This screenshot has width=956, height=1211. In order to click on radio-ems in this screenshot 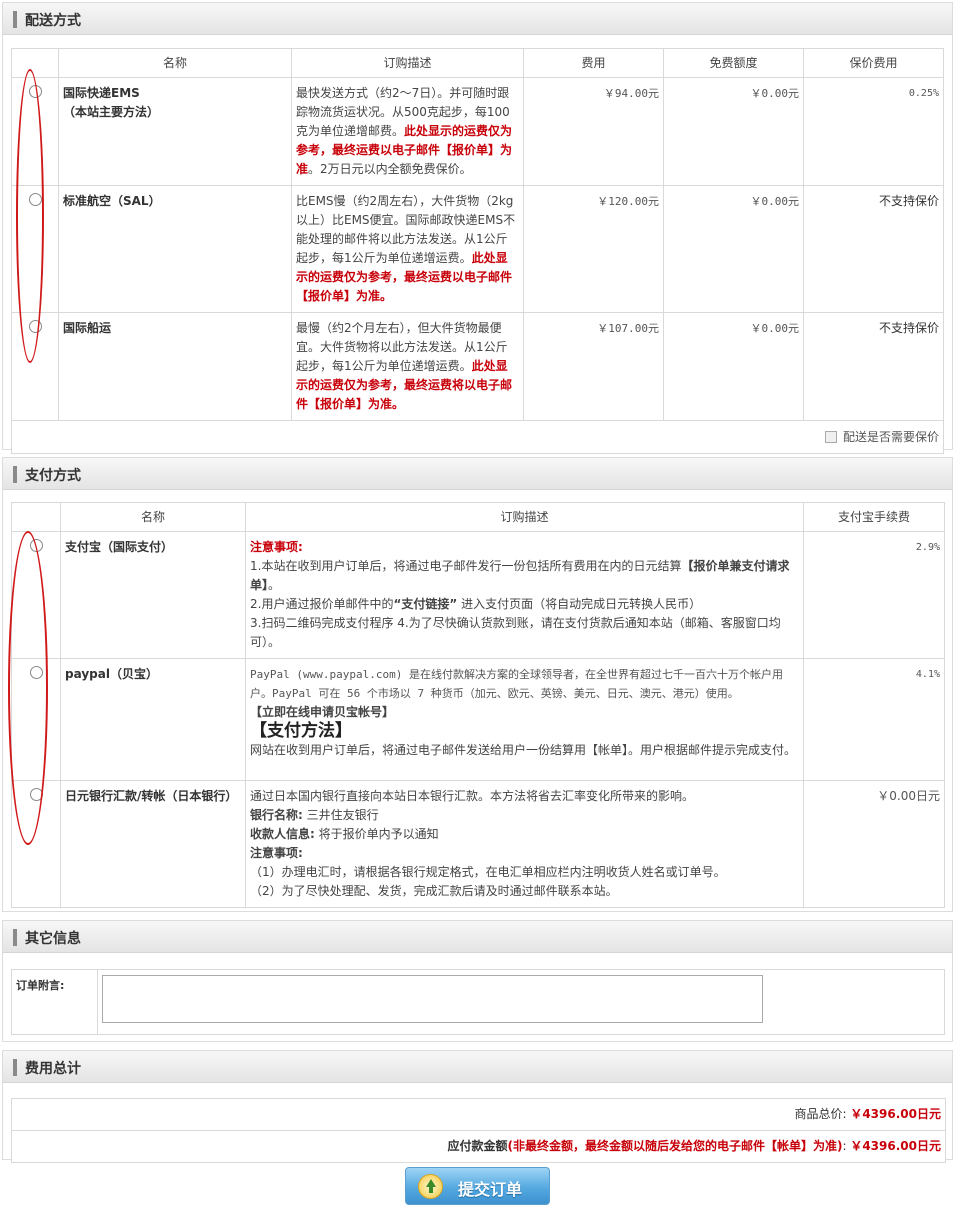, I will do `click(35, 91)`.